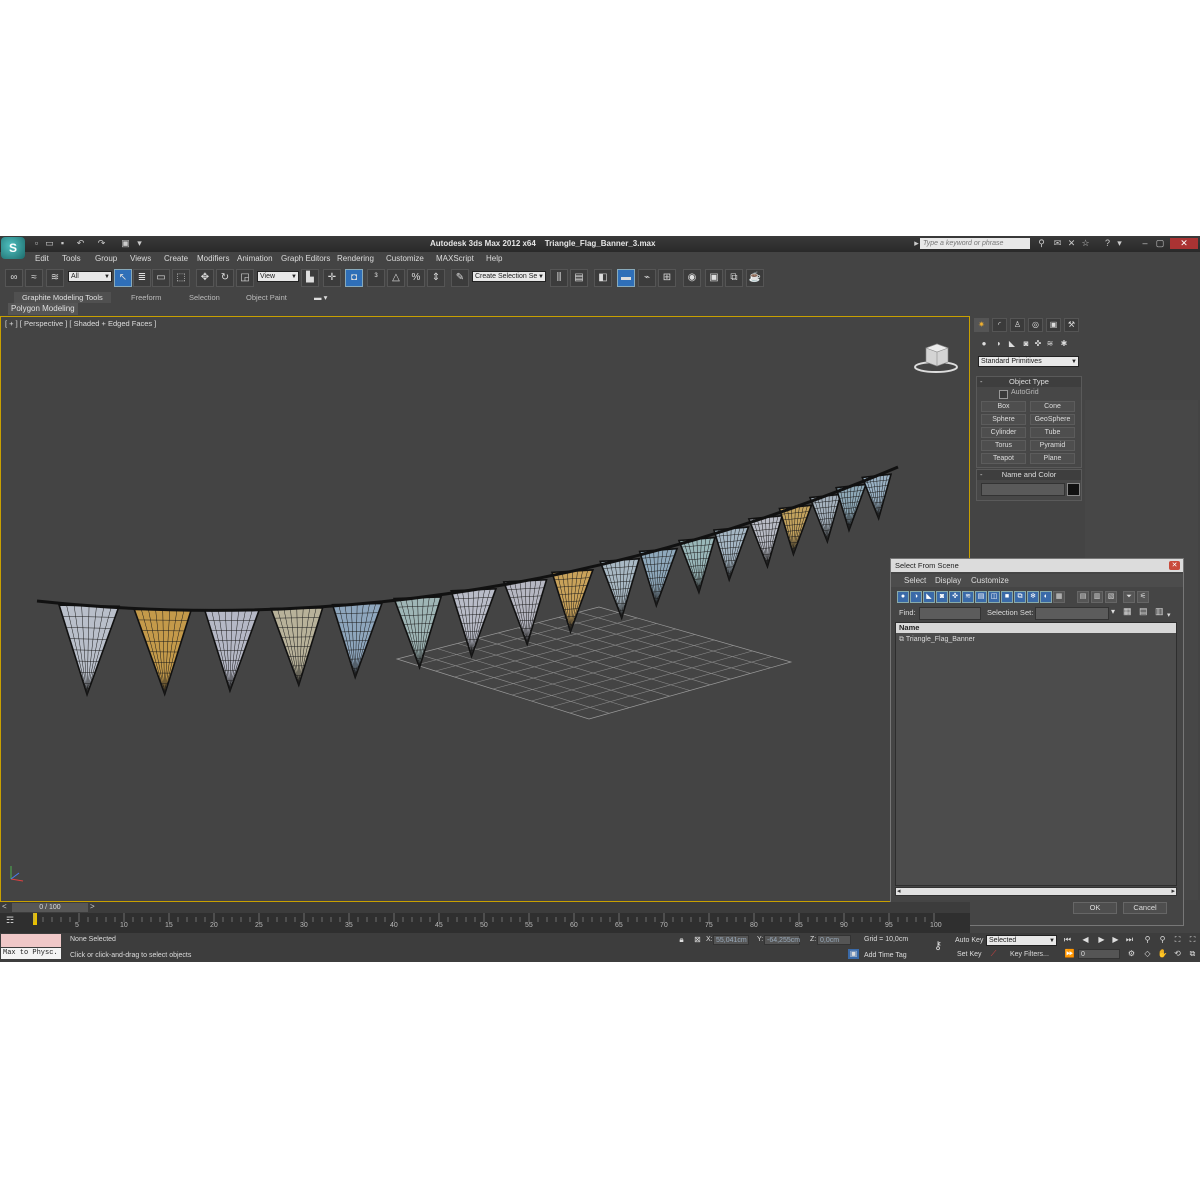 This screenshot has height=1200, width=1200. Describe the element at coordinates (916, 597) in the screenshot. I see `filter-shapes-icon: ◑` at that location.